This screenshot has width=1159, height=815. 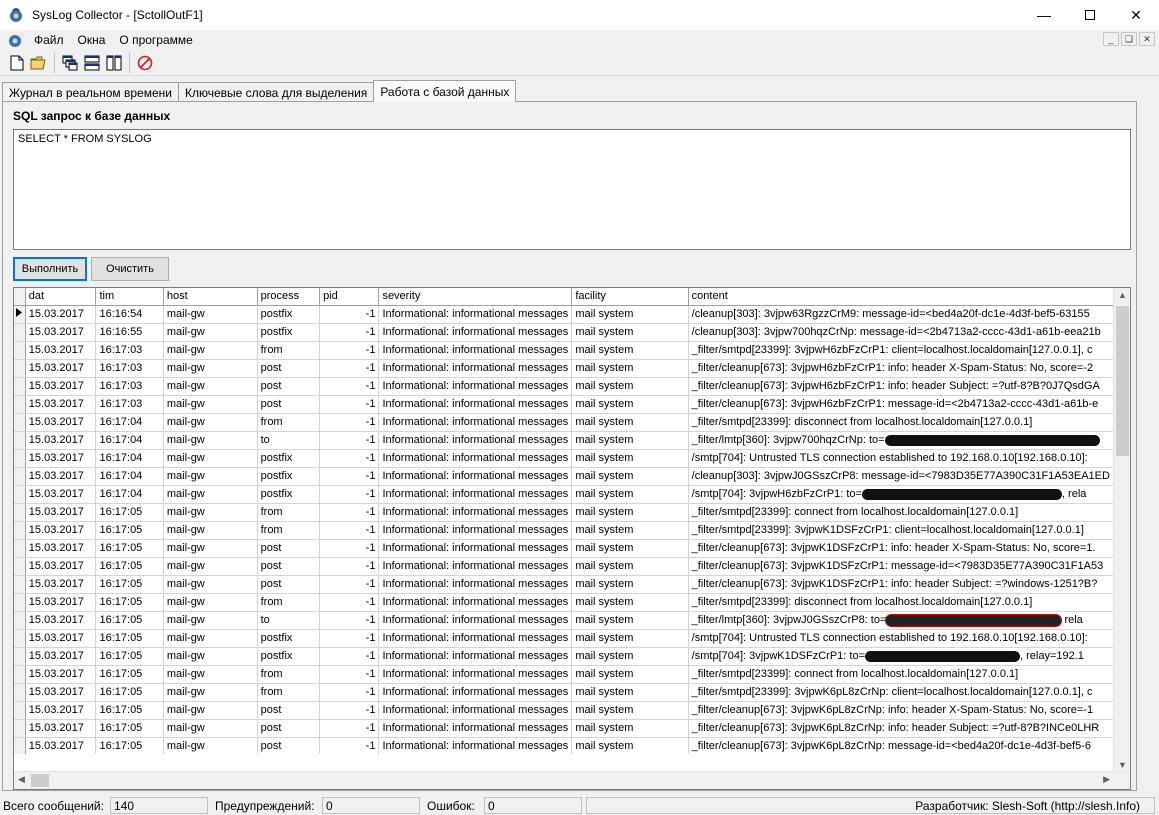 What do you see at coordinates (475, 297) in the screenshot?
I see `column-header-severity: severity` at bounding box center [475, 297].